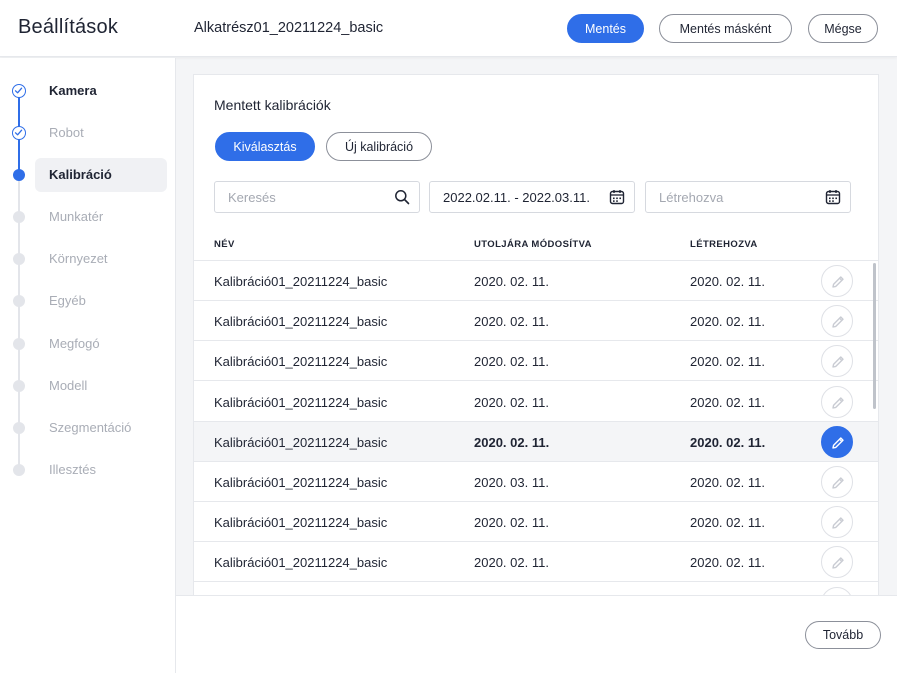 This screenshot has width=897, height=673. What do you see at coordinates (516, 197) in the screenshot?
I see `date-range-value: 2022.02.11. - 2022.03.11.` at bounding box center [516, 197].